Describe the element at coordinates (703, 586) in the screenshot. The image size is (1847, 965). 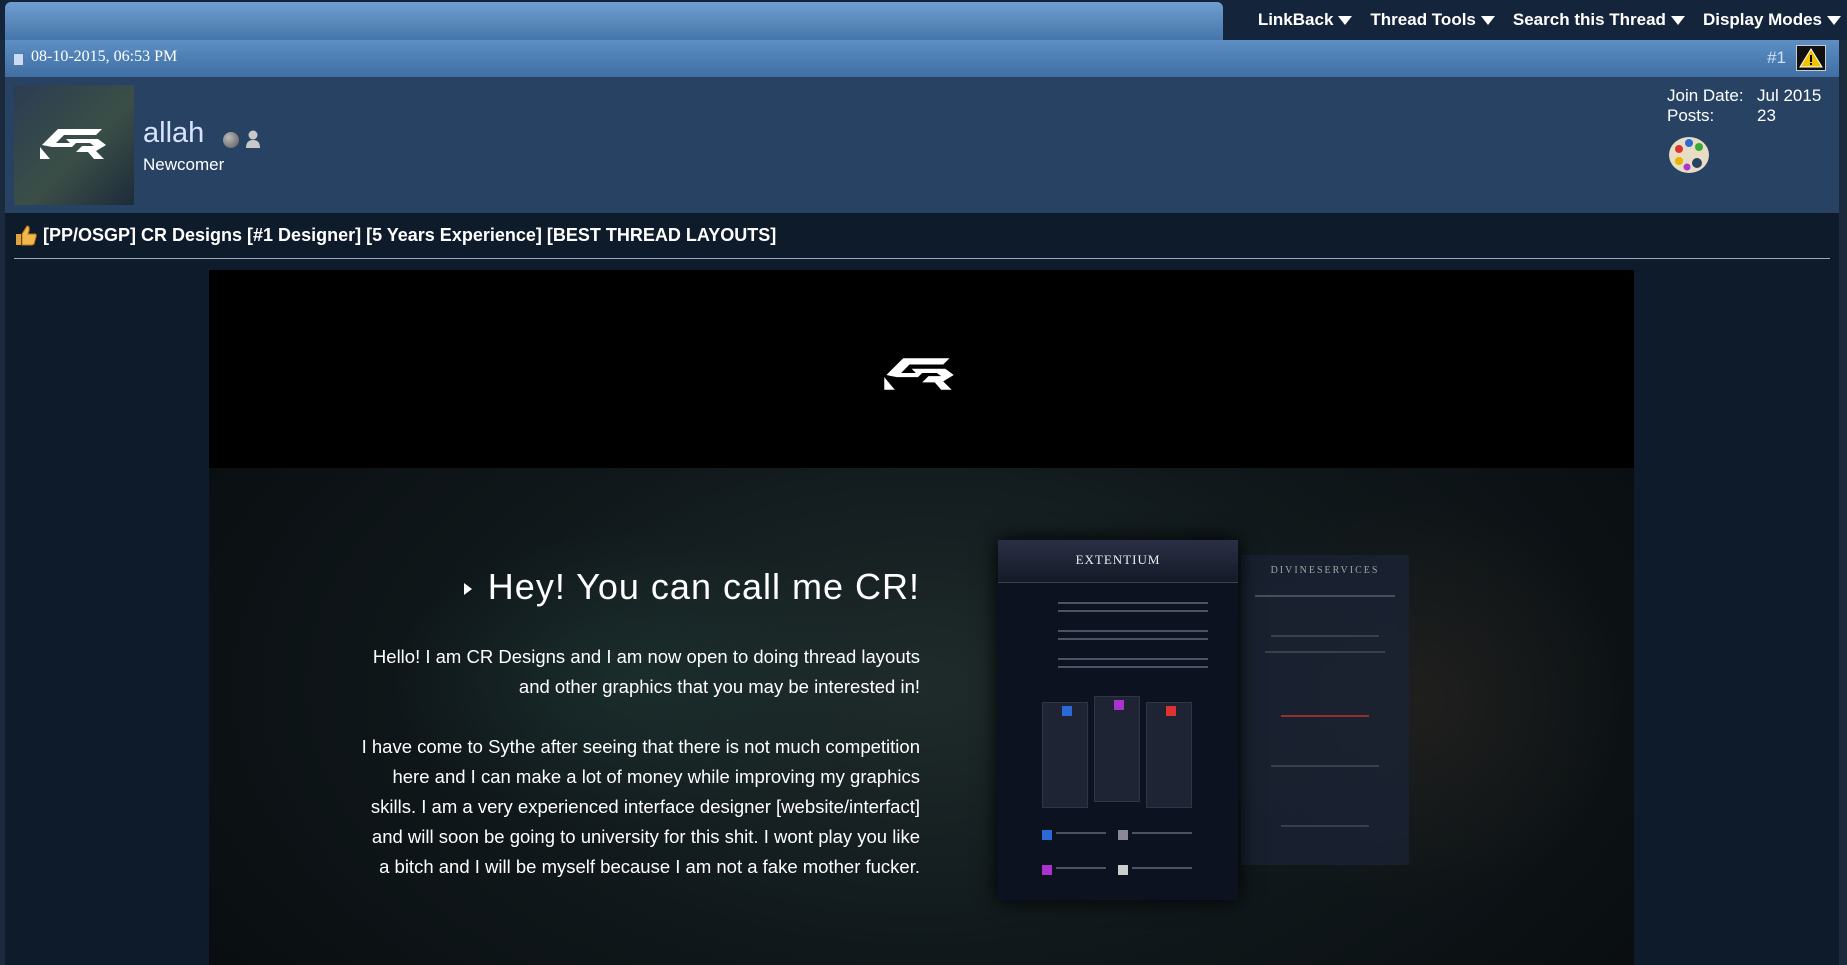
I see `banner-heading-text: Hey! You can call me CR!` at that location.